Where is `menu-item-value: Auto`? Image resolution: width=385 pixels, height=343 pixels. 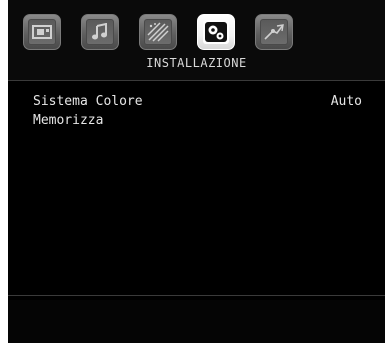
menu-item-value: Auto is located at coordinates (346, 101).